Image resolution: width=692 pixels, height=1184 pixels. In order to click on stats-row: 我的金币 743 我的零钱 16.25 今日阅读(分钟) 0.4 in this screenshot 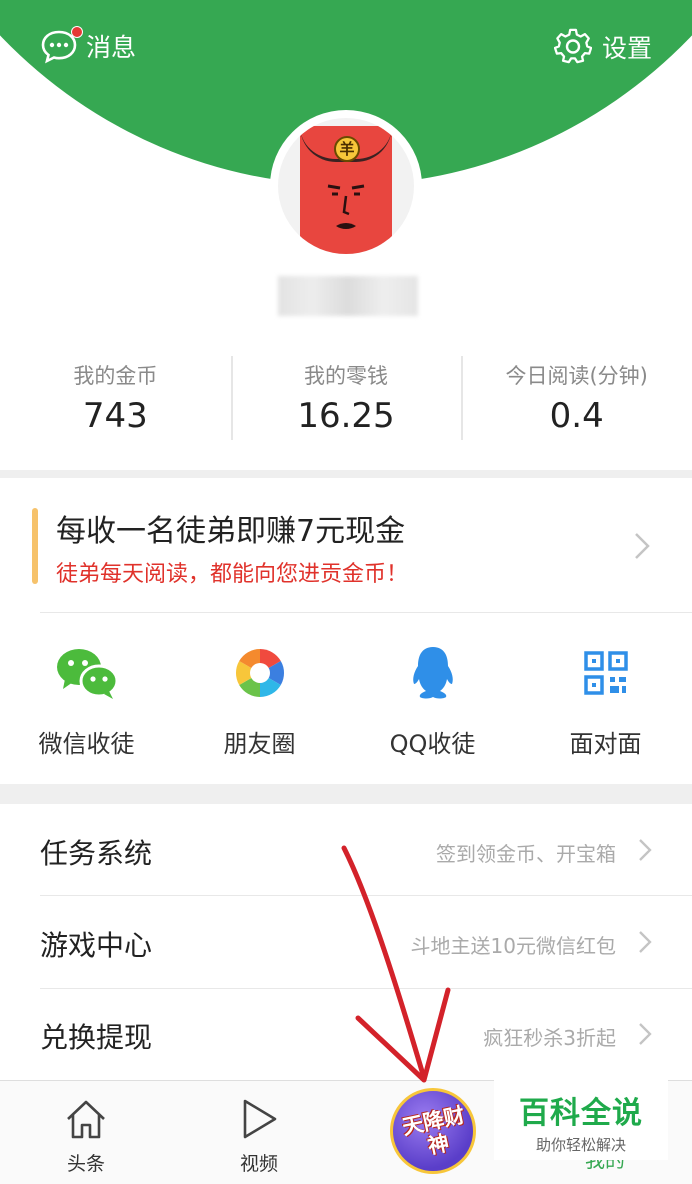, I will do `click(346, 398)`.